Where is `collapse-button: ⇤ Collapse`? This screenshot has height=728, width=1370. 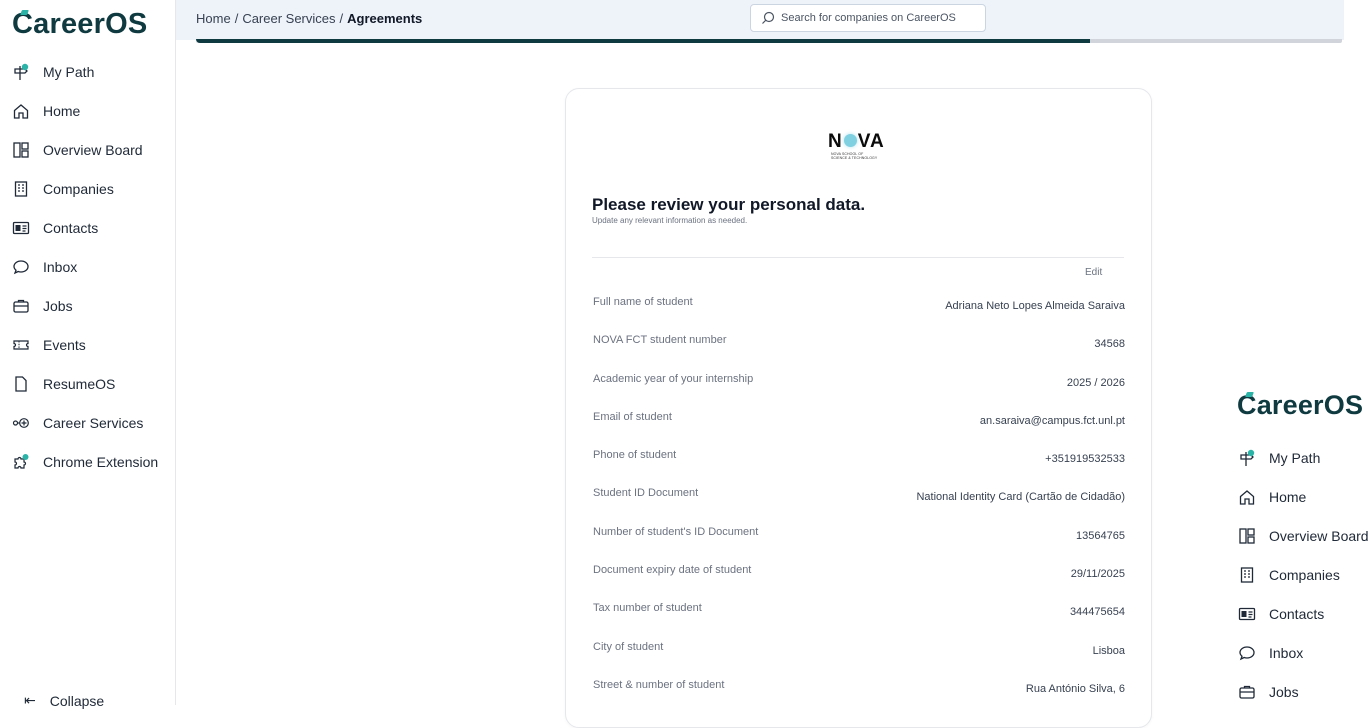 collapse-button: ⇤ Collapse is located at coordinates (64, 700).